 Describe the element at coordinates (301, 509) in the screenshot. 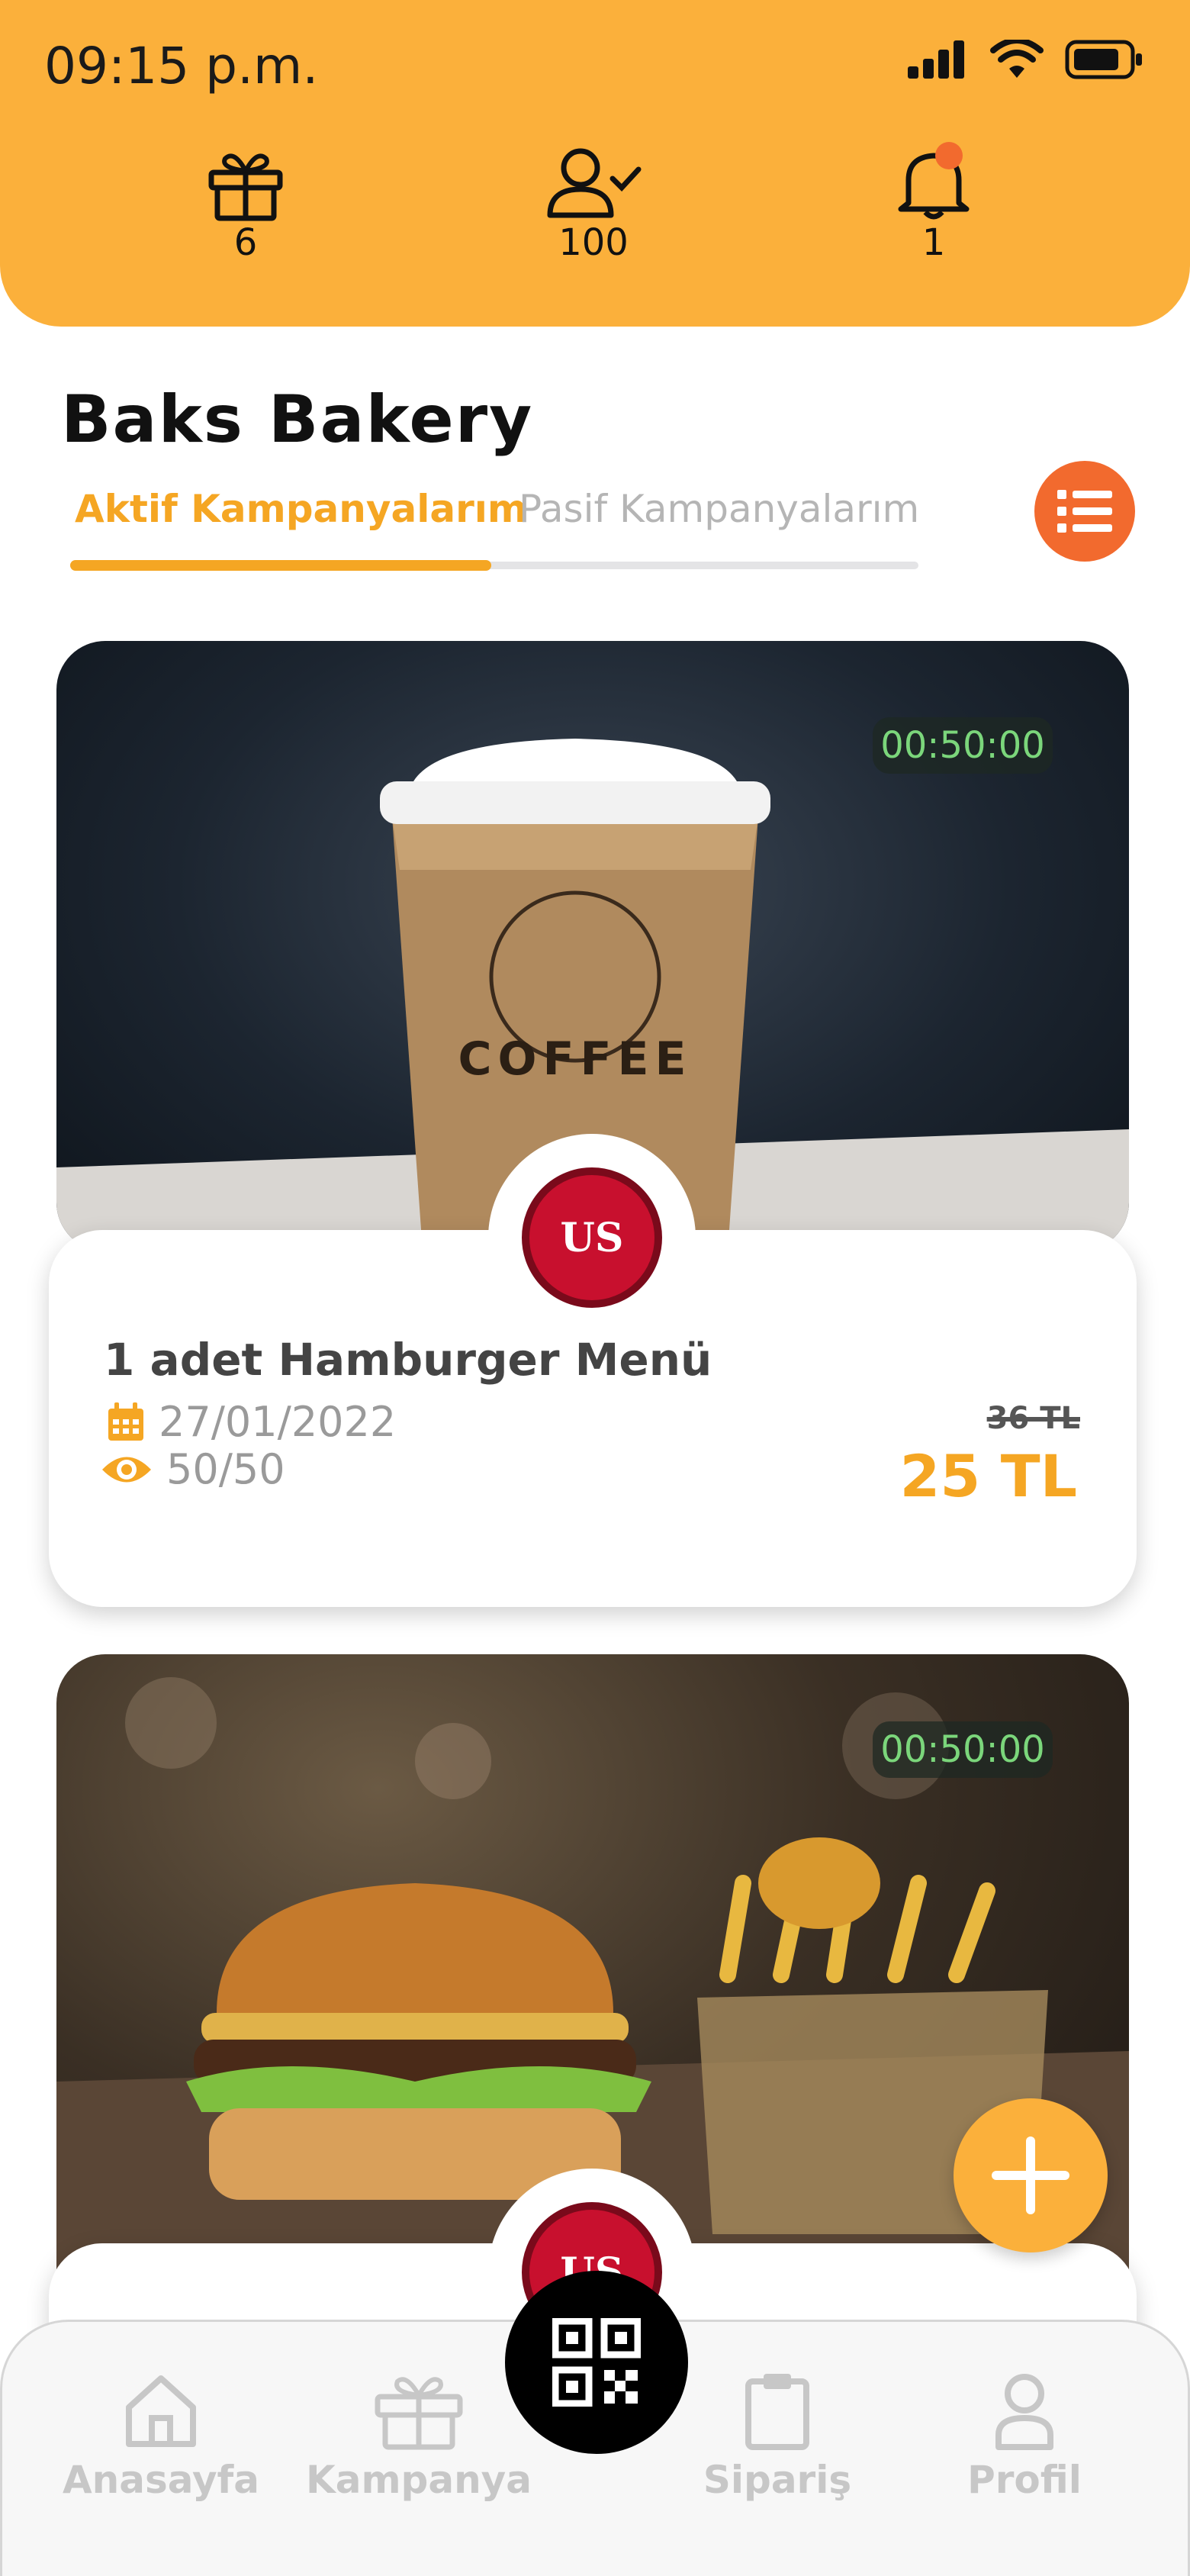

I see `tab-active-campaigns: Aktif Kampanyalarım` at that location.